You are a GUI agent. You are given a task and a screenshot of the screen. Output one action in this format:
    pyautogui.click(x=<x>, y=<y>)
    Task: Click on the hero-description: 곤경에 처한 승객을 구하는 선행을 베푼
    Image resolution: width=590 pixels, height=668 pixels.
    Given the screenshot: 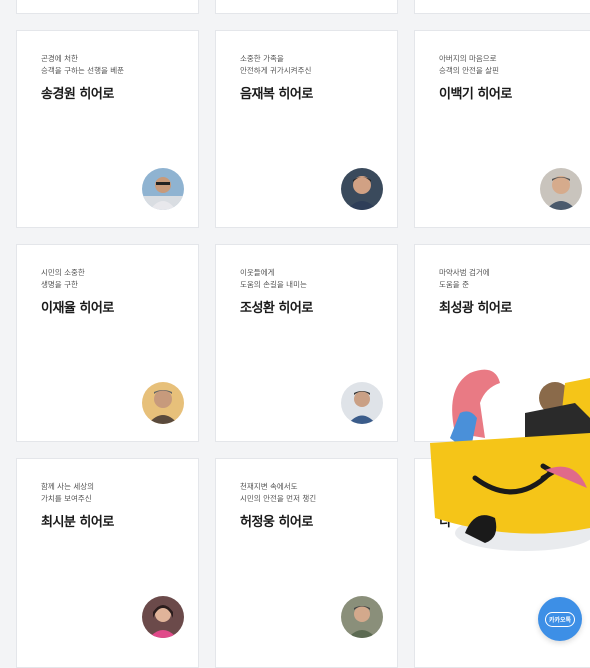 What is the action you would take?
    pyautogui.click(x=83, y=64)
    